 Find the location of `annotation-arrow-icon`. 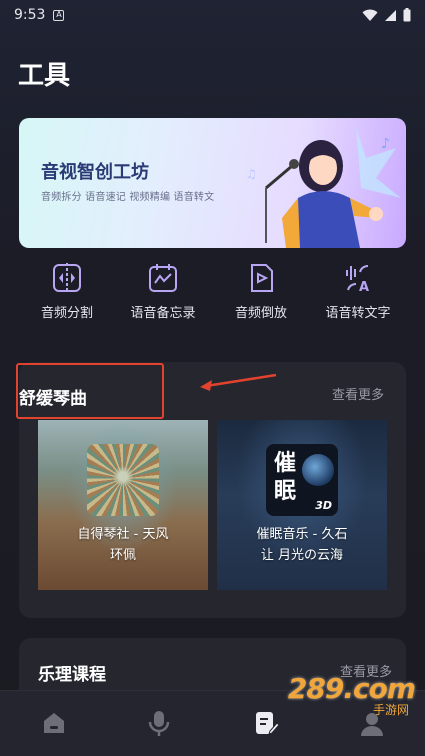

annotation-arrow-icon is located at coordinates (238, 382).